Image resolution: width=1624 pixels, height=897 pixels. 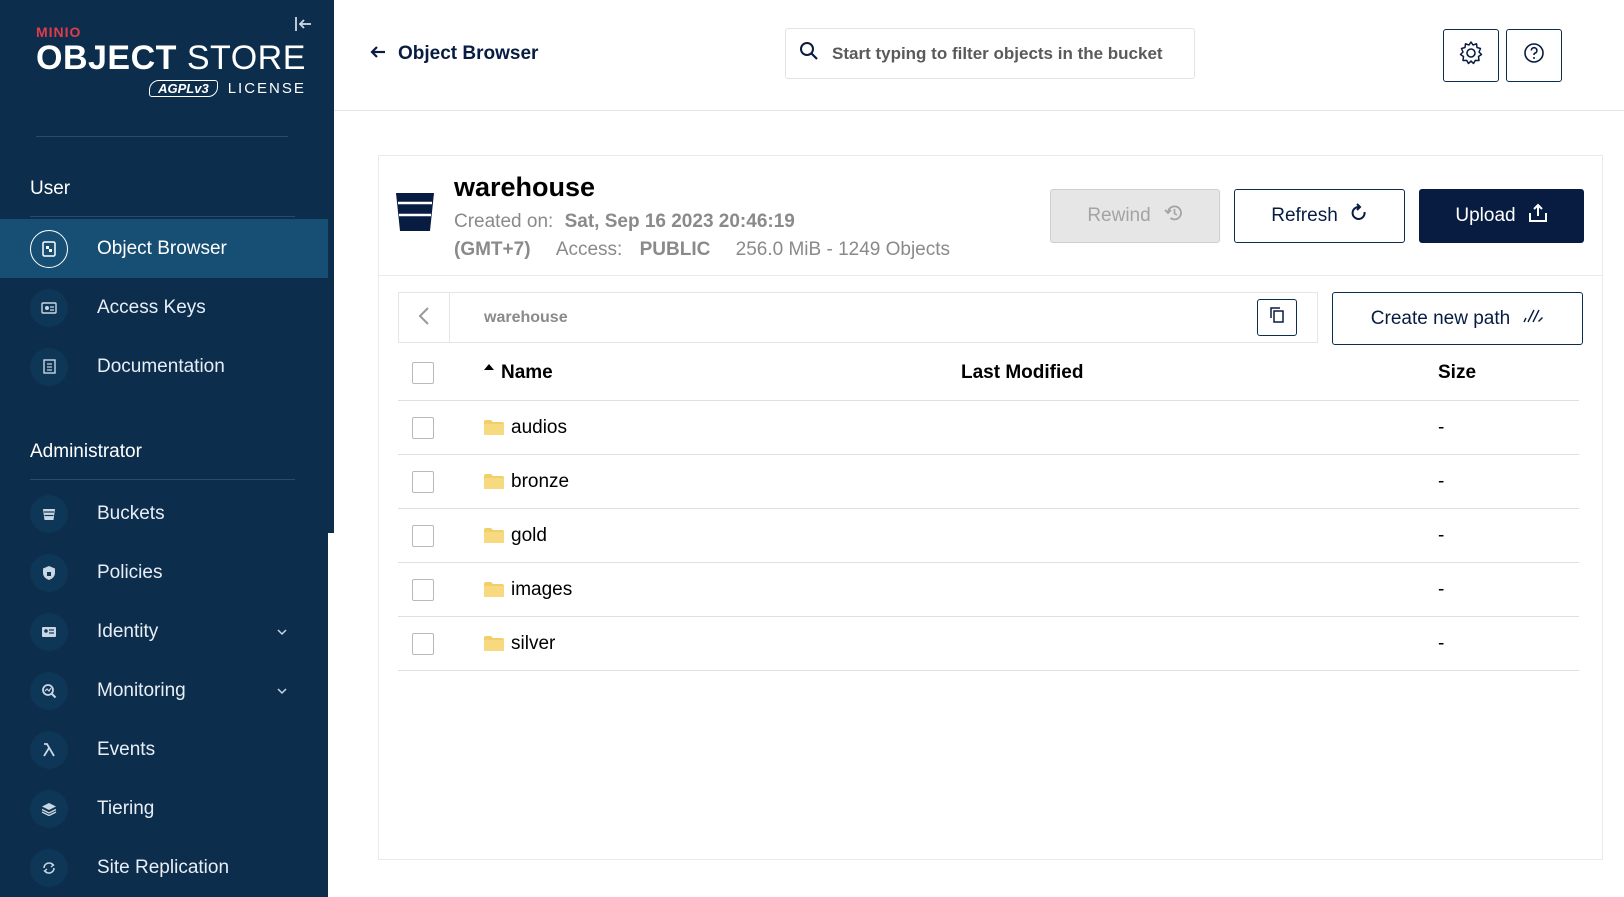 What do you see at coordinates (164, 631) in the screenshot?
I see `sidebar-item-identity: Identity` at bounding box center [164, 631].